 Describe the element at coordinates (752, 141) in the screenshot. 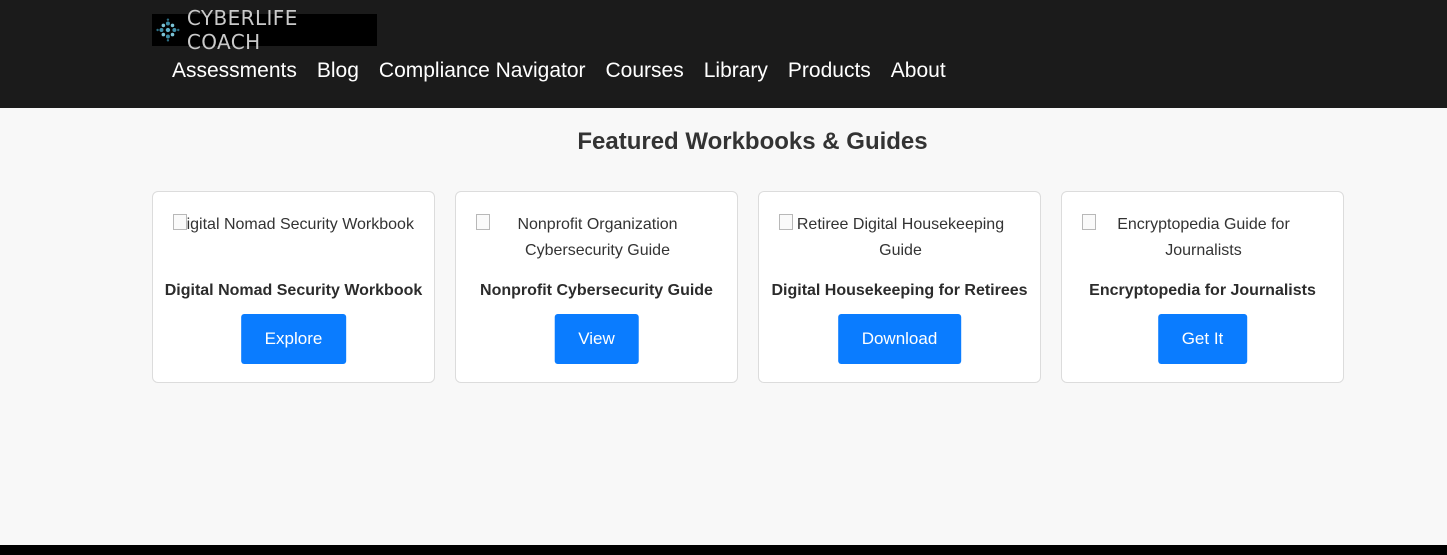

I see `section-title: Featured Workbooks & Guides` at that location.